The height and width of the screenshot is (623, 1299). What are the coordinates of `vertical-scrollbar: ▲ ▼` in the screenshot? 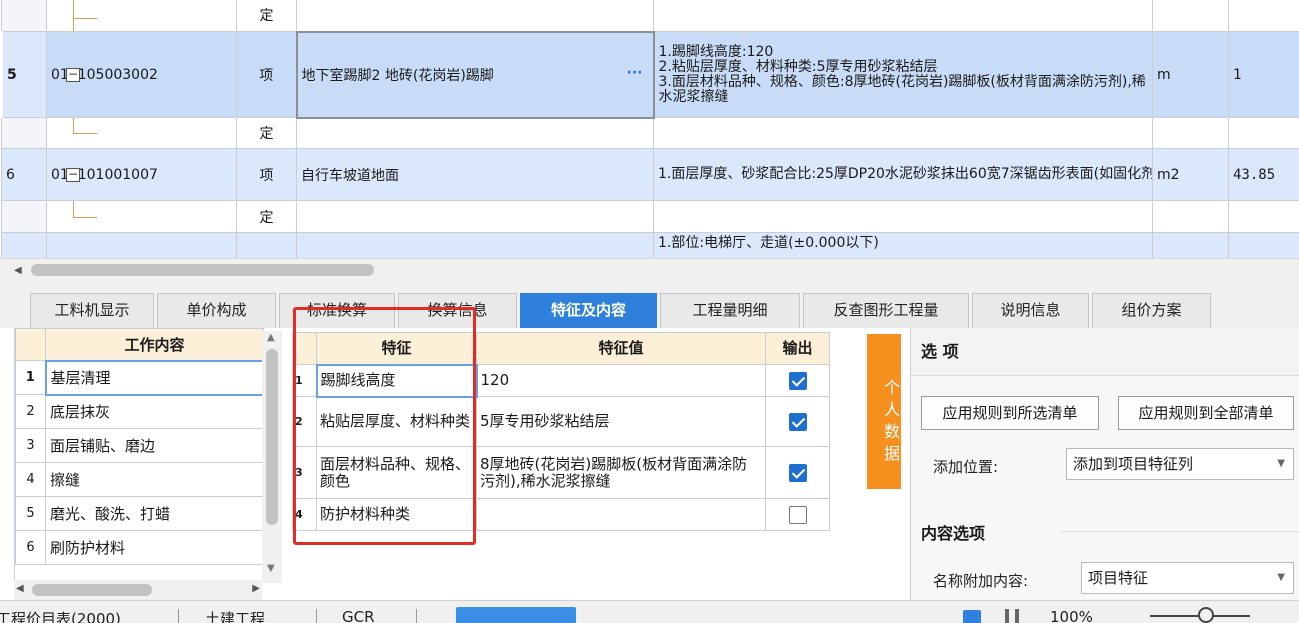 It's located at (272, 457).